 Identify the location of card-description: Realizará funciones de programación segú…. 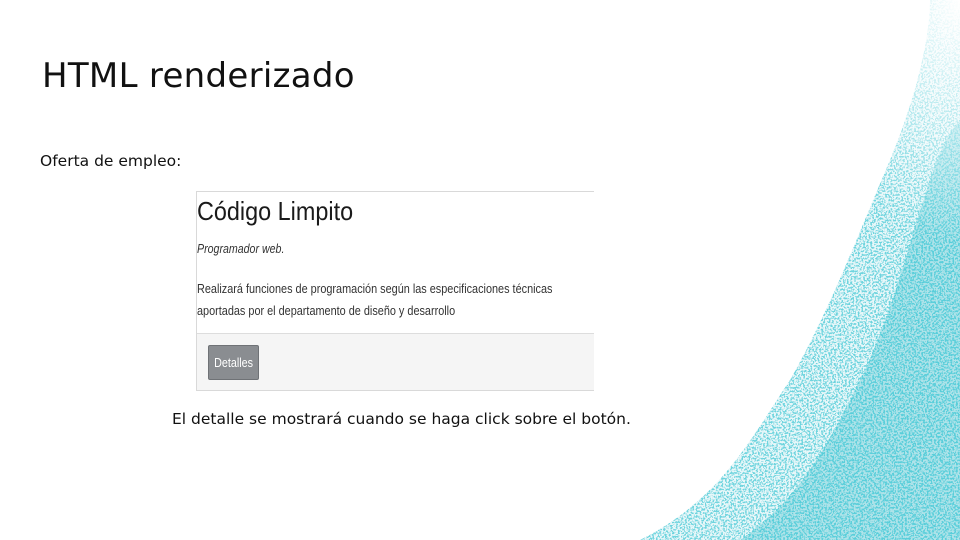
(375, 300).